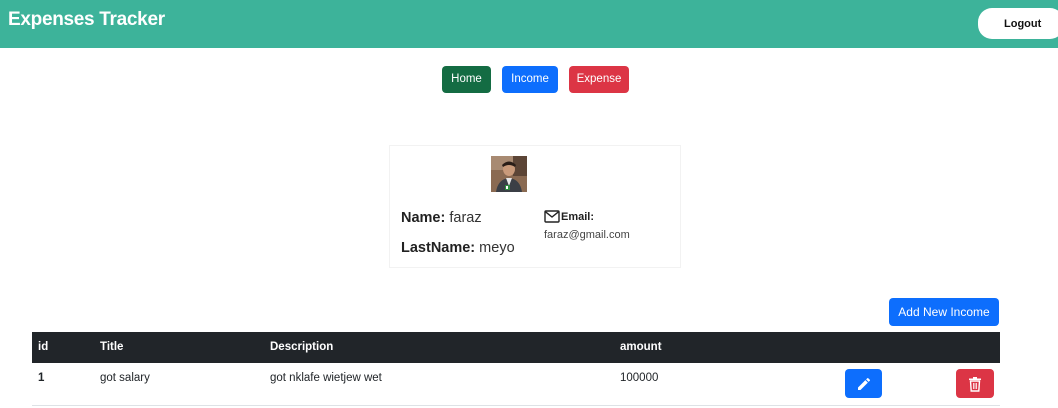 The width and height of the screenshot is (1058, 408). I want to click on nav-income-button: Income, so click(530, 79).